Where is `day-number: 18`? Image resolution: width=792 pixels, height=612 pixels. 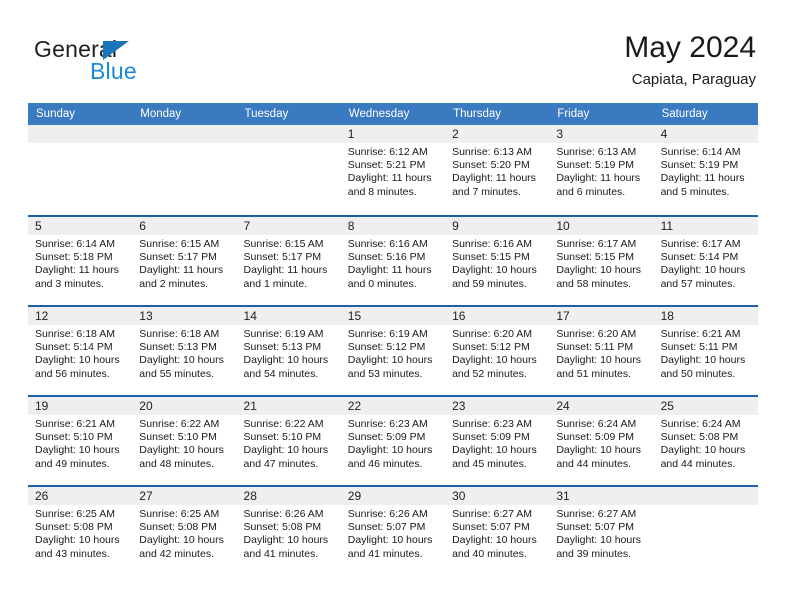
day-number: 18 is located at coordinates (667, 316).